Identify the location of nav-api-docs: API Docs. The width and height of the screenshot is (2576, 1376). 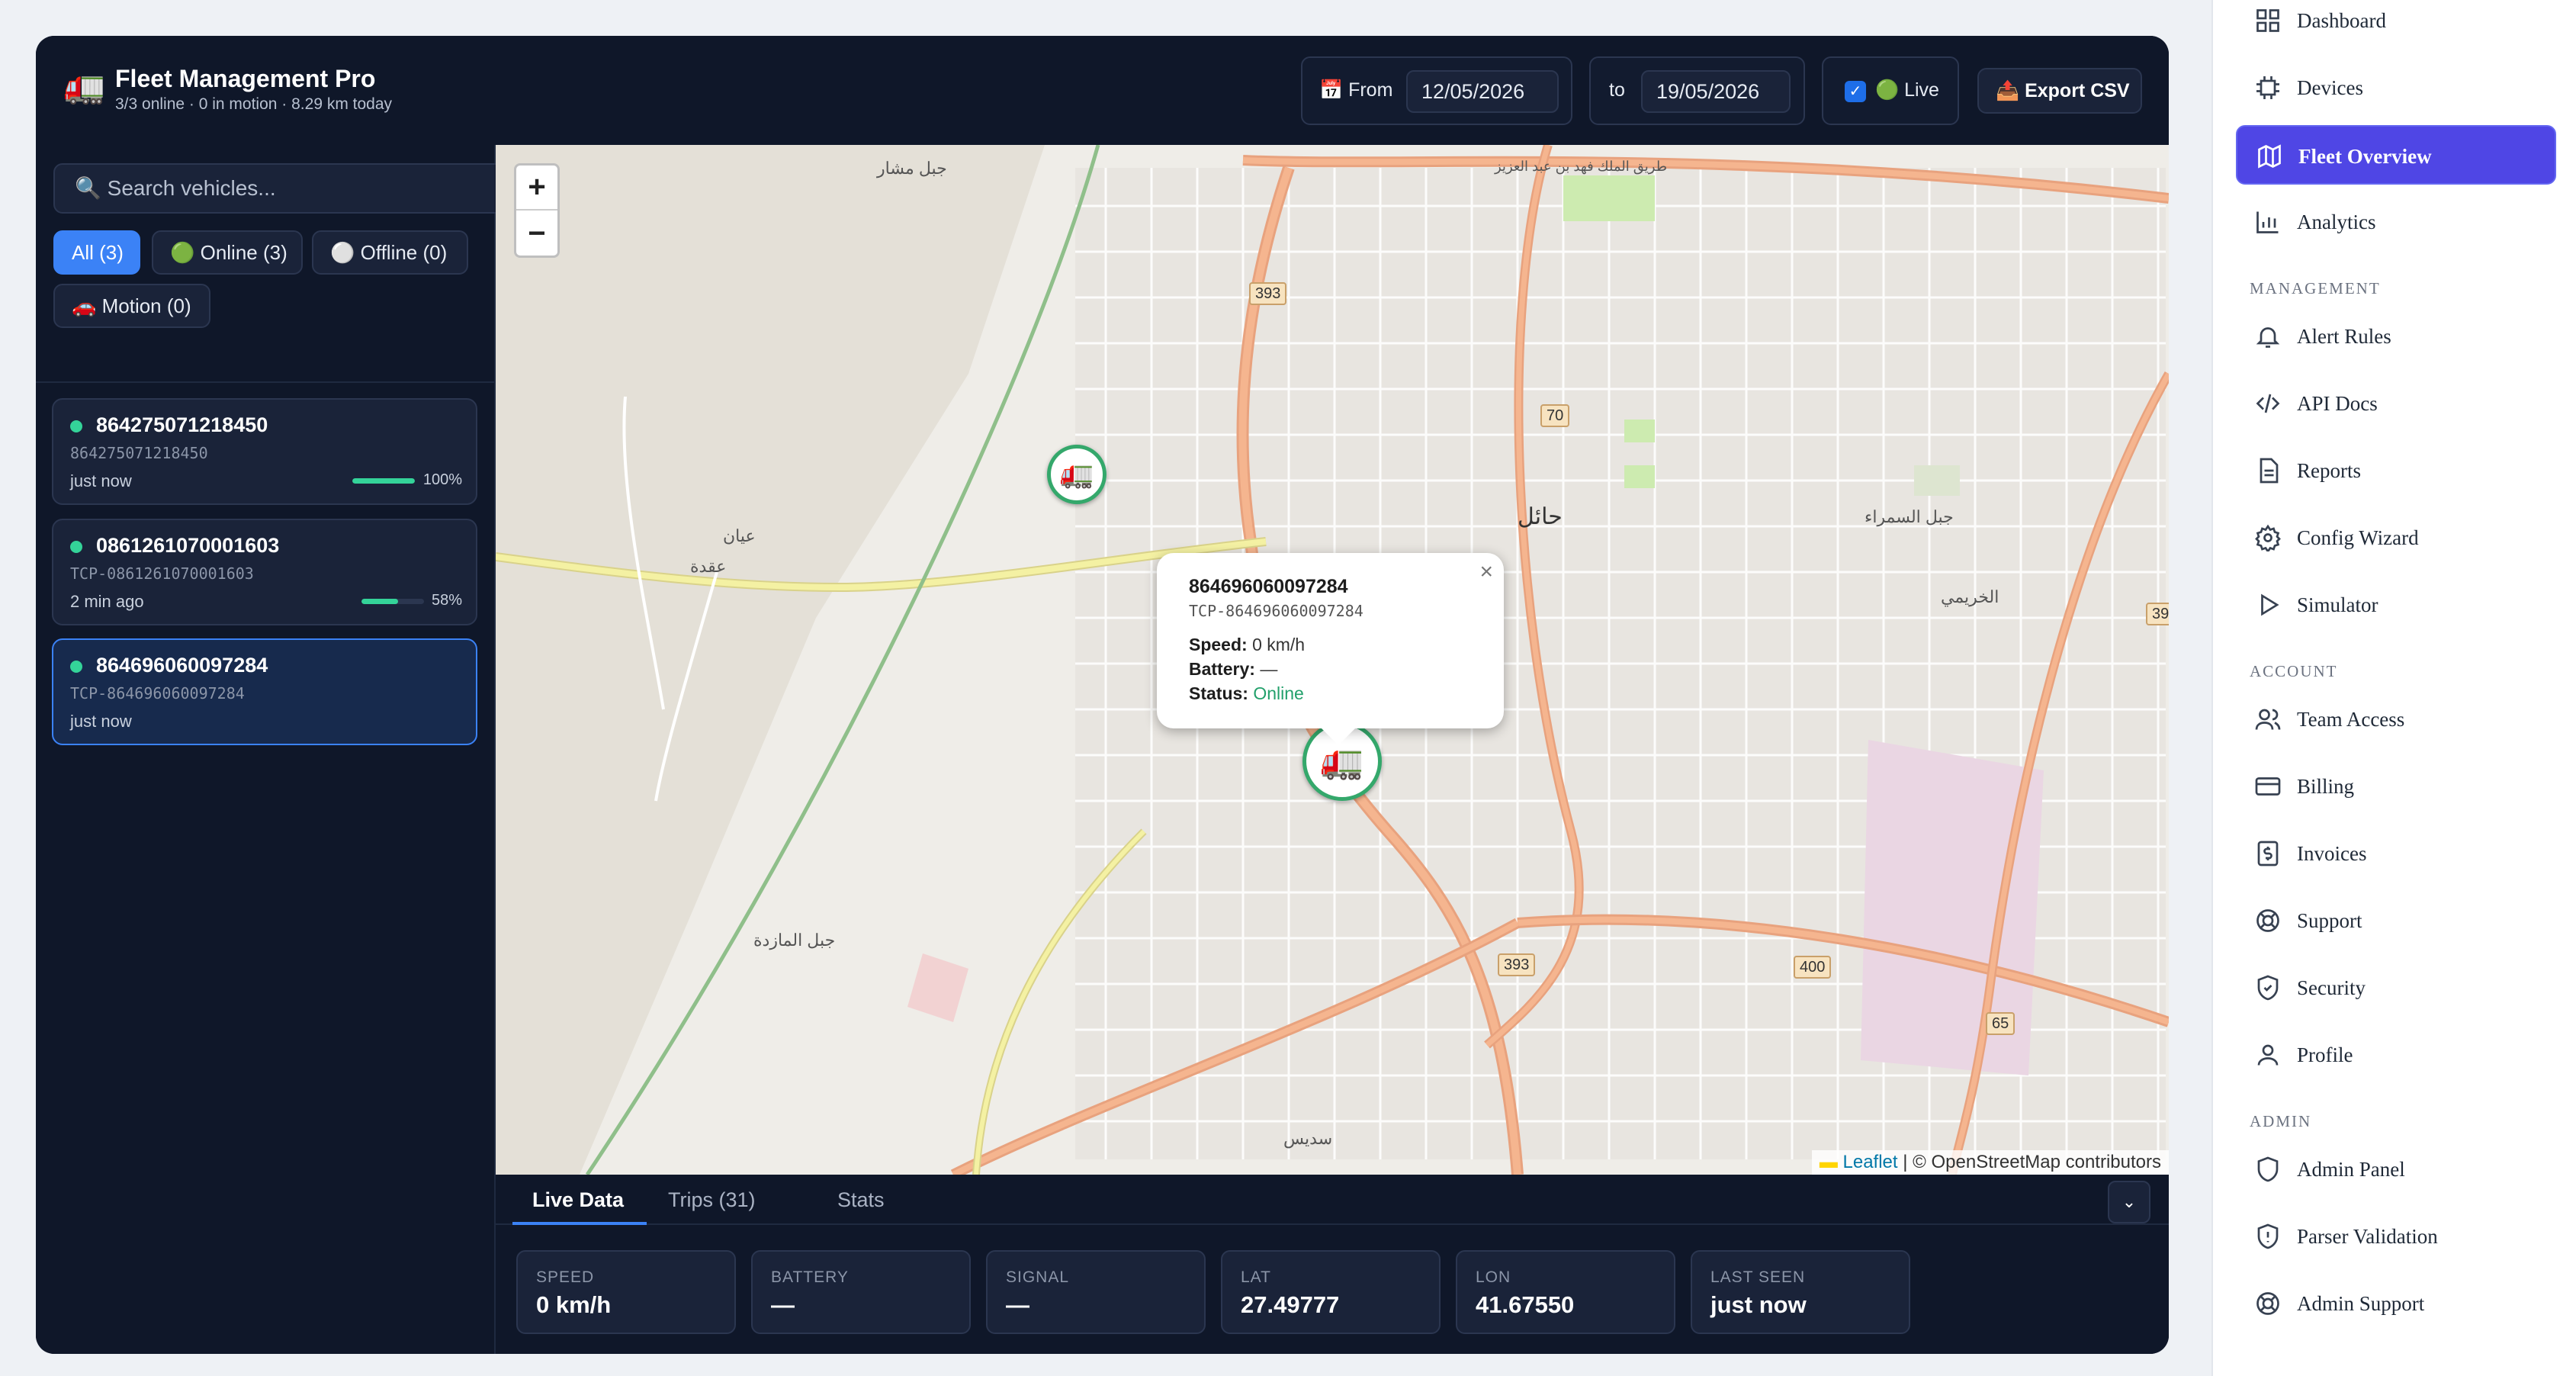
(2396, 404).